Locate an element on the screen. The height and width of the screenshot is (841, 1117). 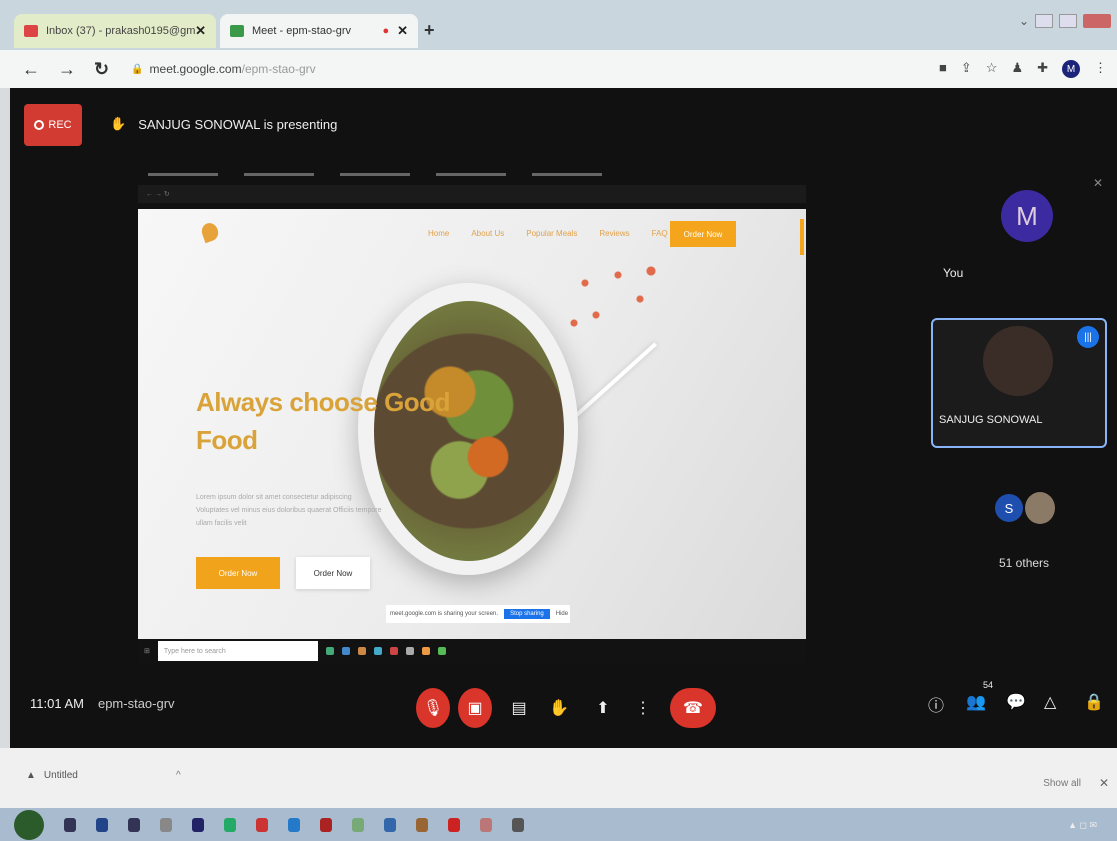
forward-icon: → is located at coordinates (67, 69).